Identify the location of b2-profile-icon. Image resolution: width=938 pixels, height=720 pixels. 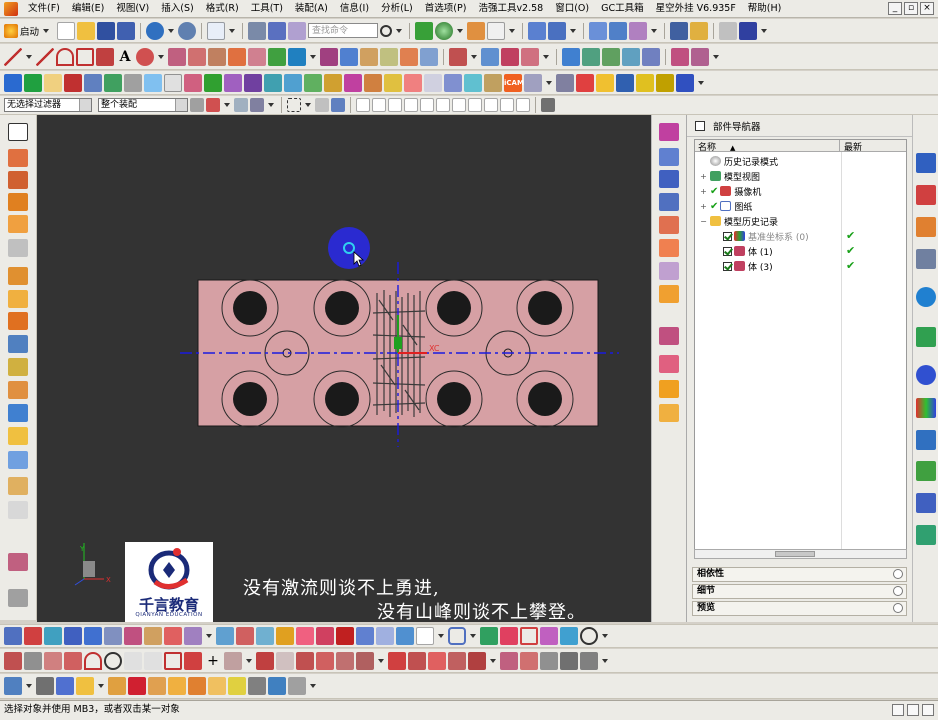
(53, 660).